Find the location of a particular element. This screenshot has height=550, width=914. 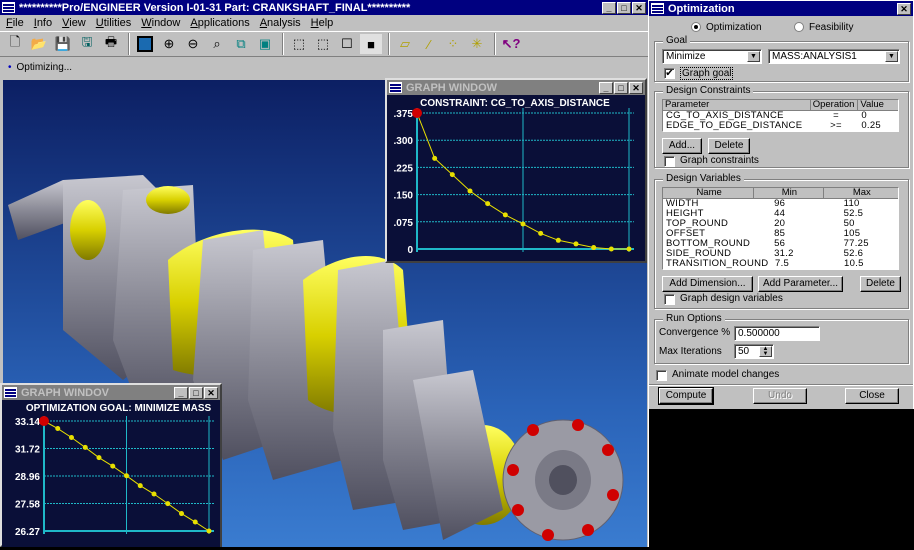

new-file-icon: 🗋 is located at coordinates (15, 44).